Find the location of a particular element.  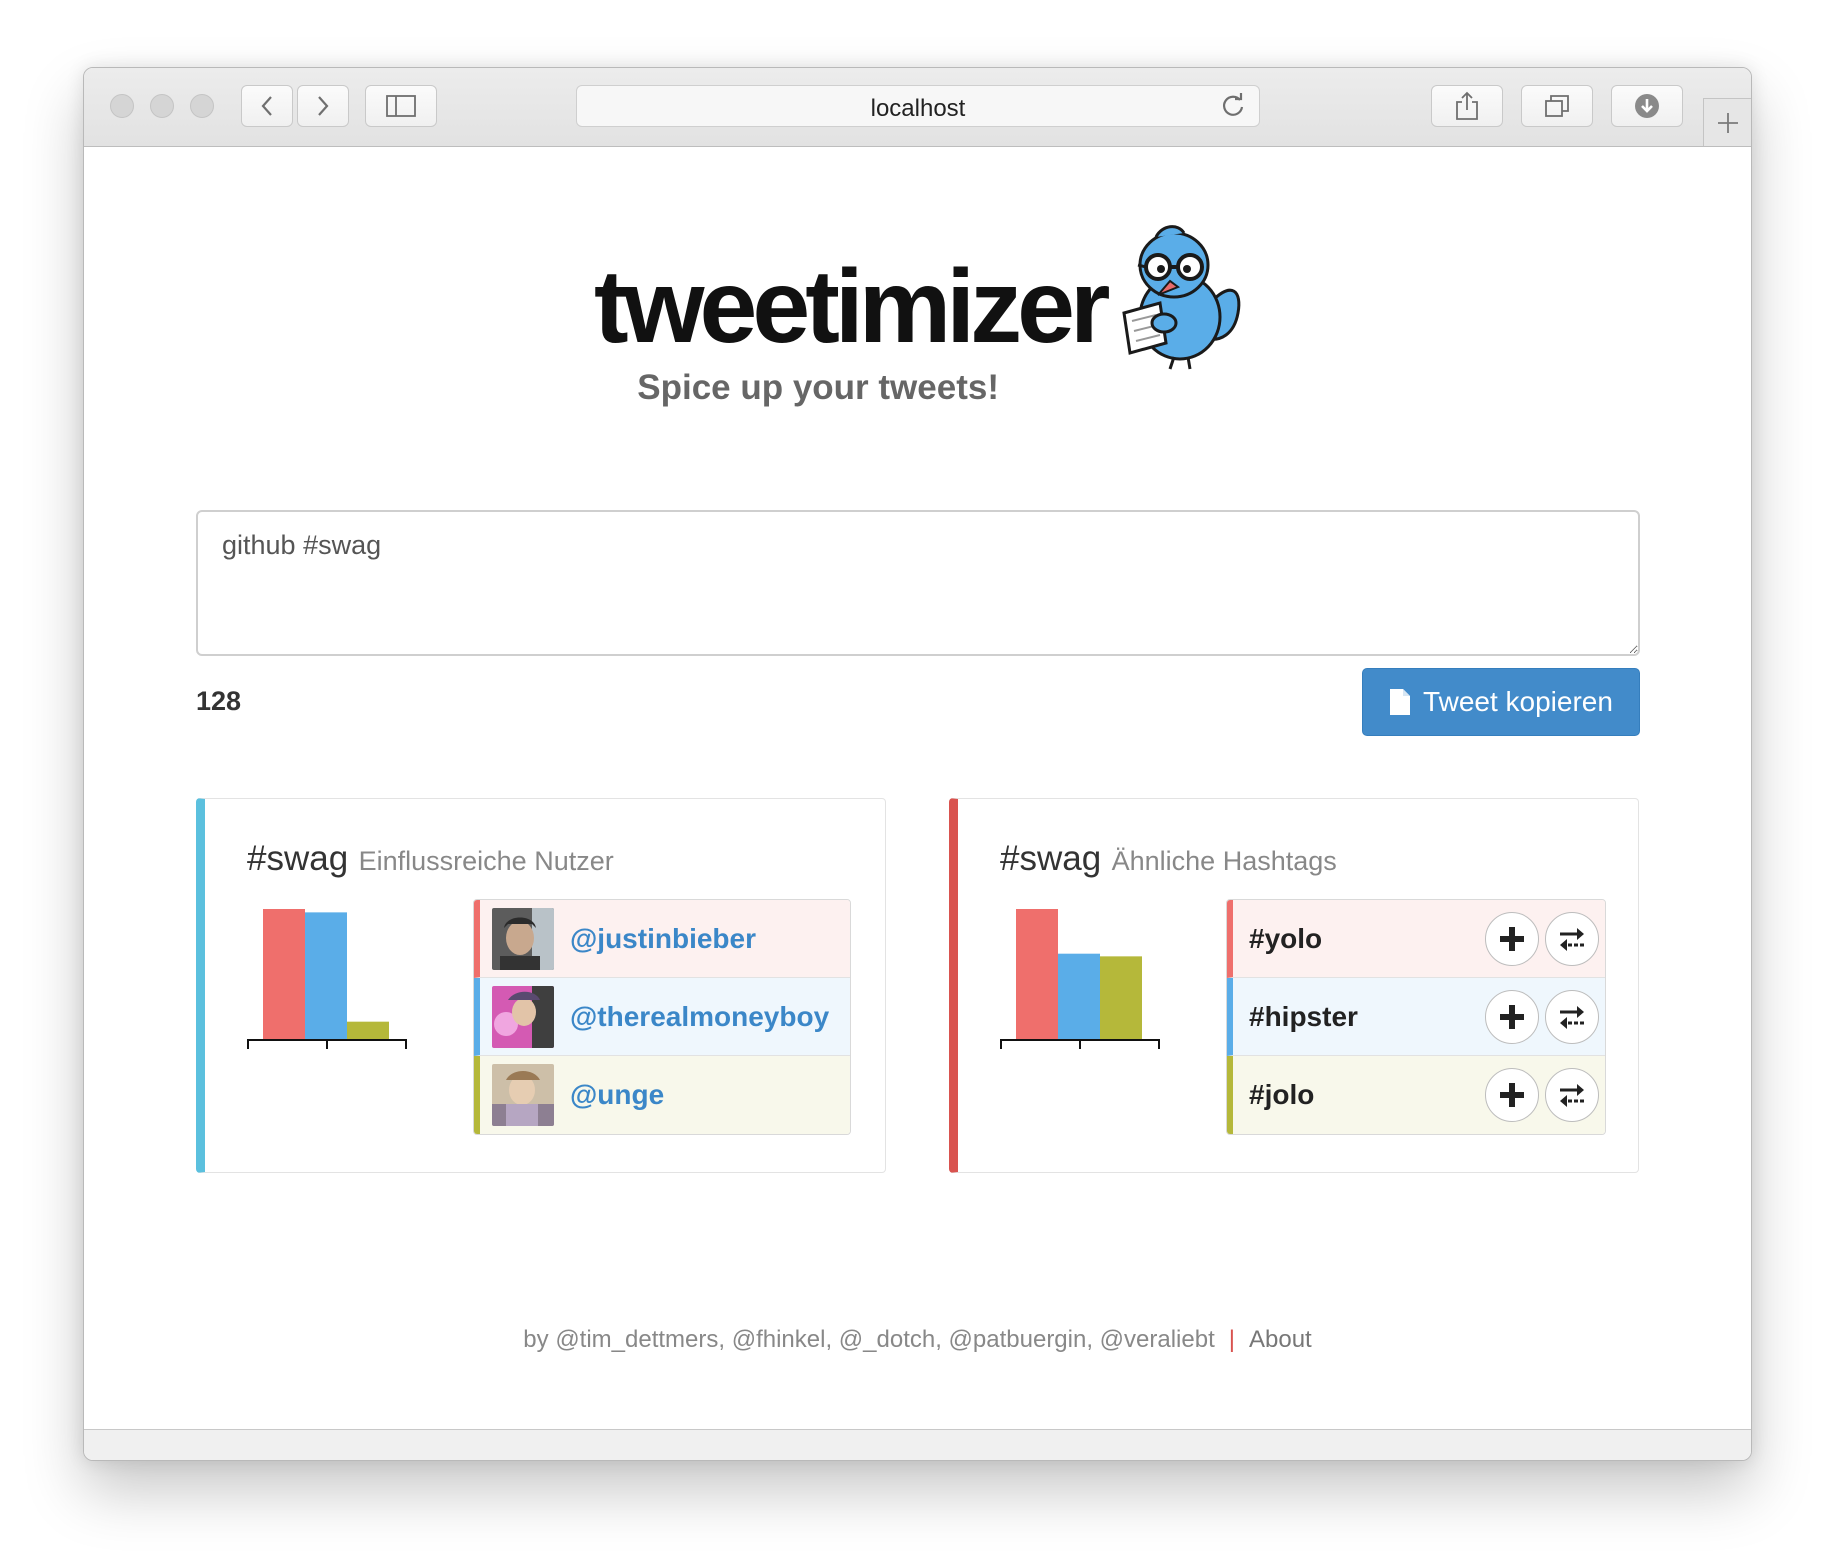

browser-toolbar: localhost is located at coordinates (917, 107).